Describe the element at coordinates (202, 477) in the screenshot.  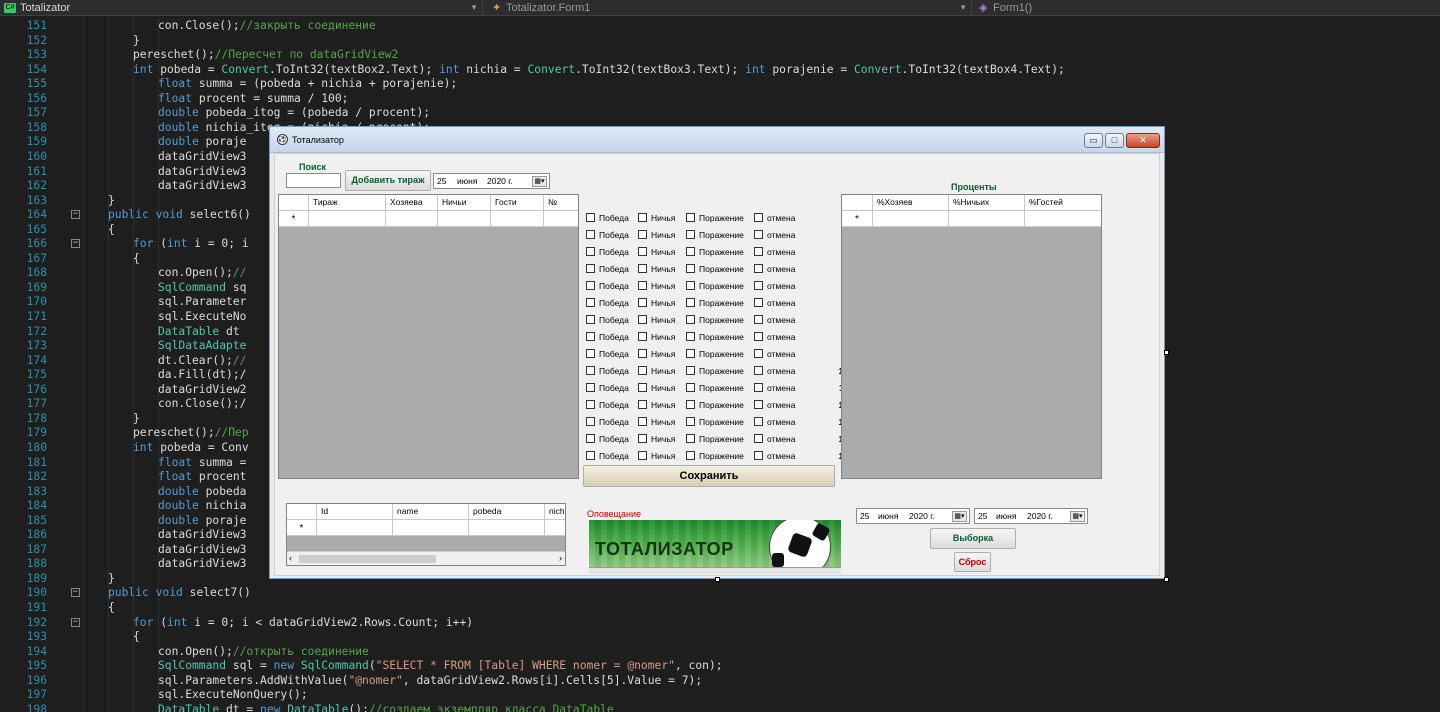
I see `code-line: float procent` at that location.